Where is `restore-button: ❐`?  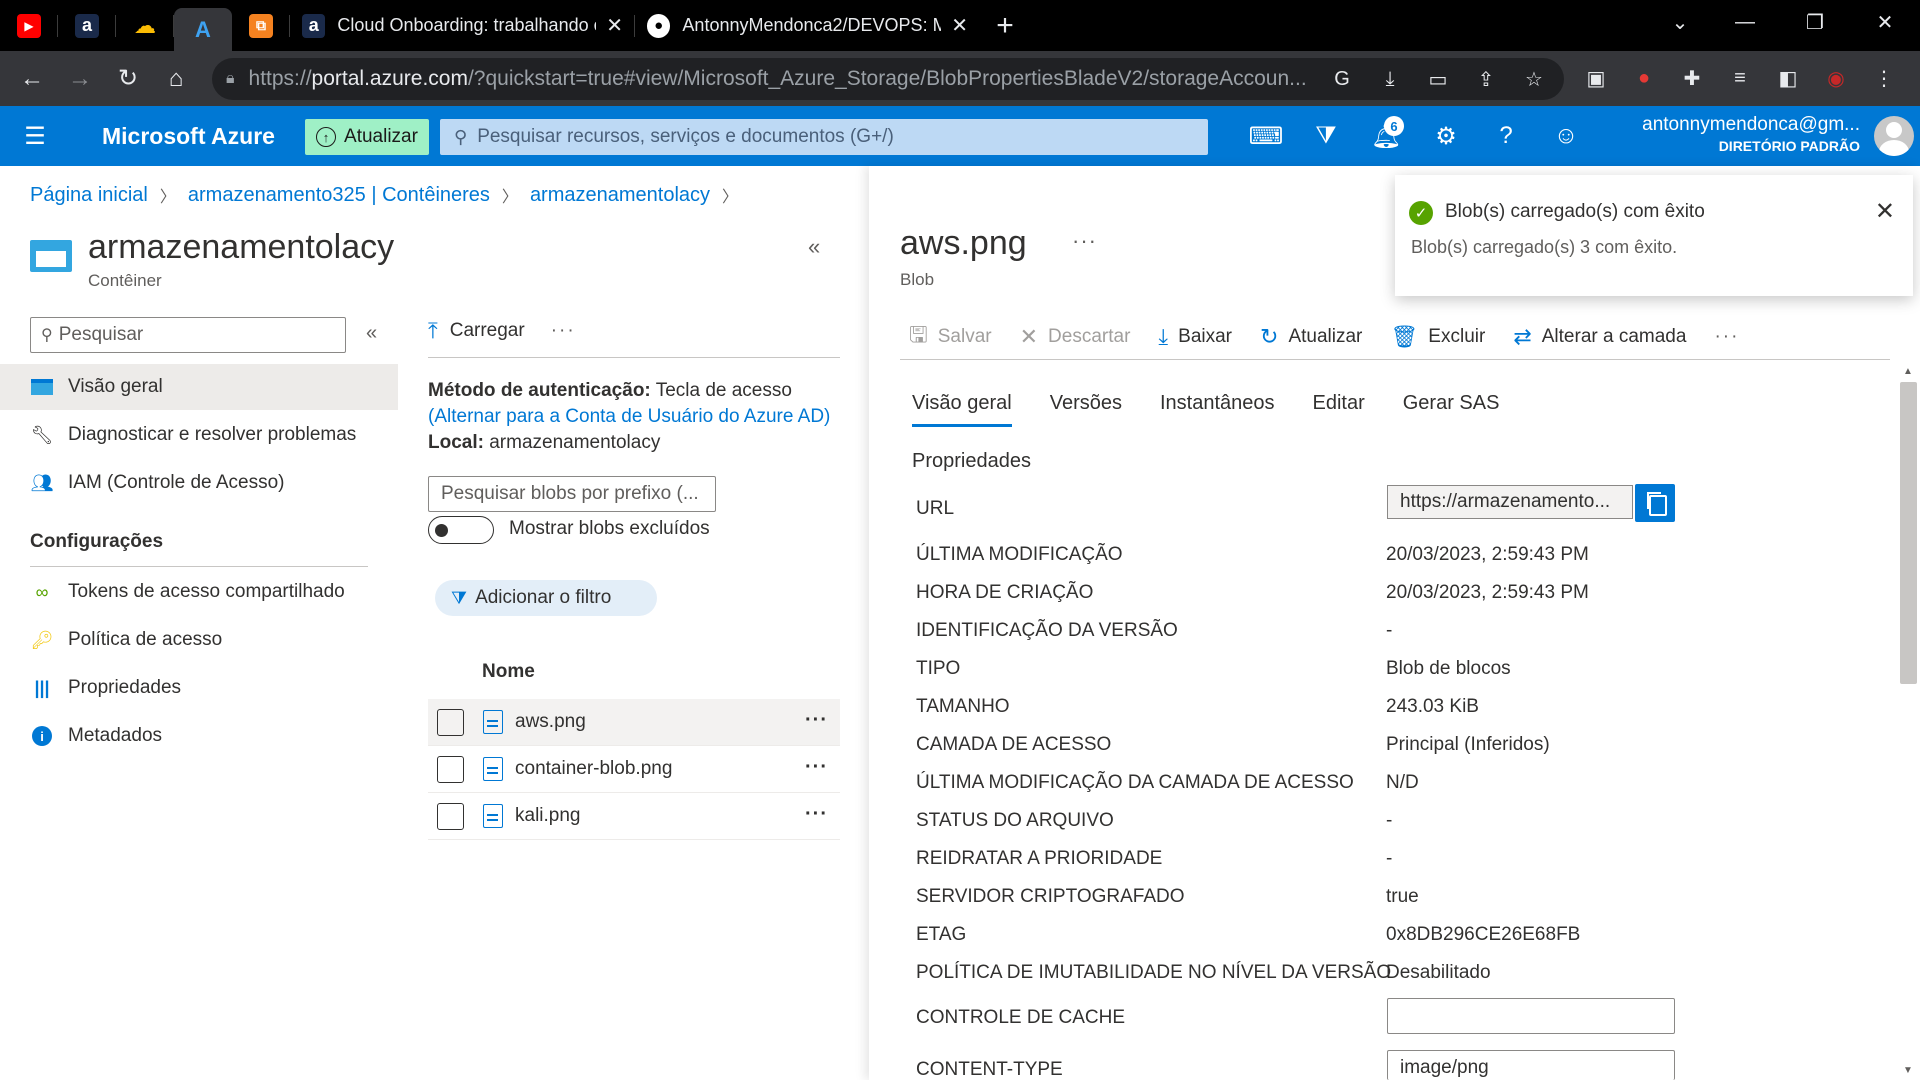
restore-button: ❐ is located at coordinates (1815, 22).